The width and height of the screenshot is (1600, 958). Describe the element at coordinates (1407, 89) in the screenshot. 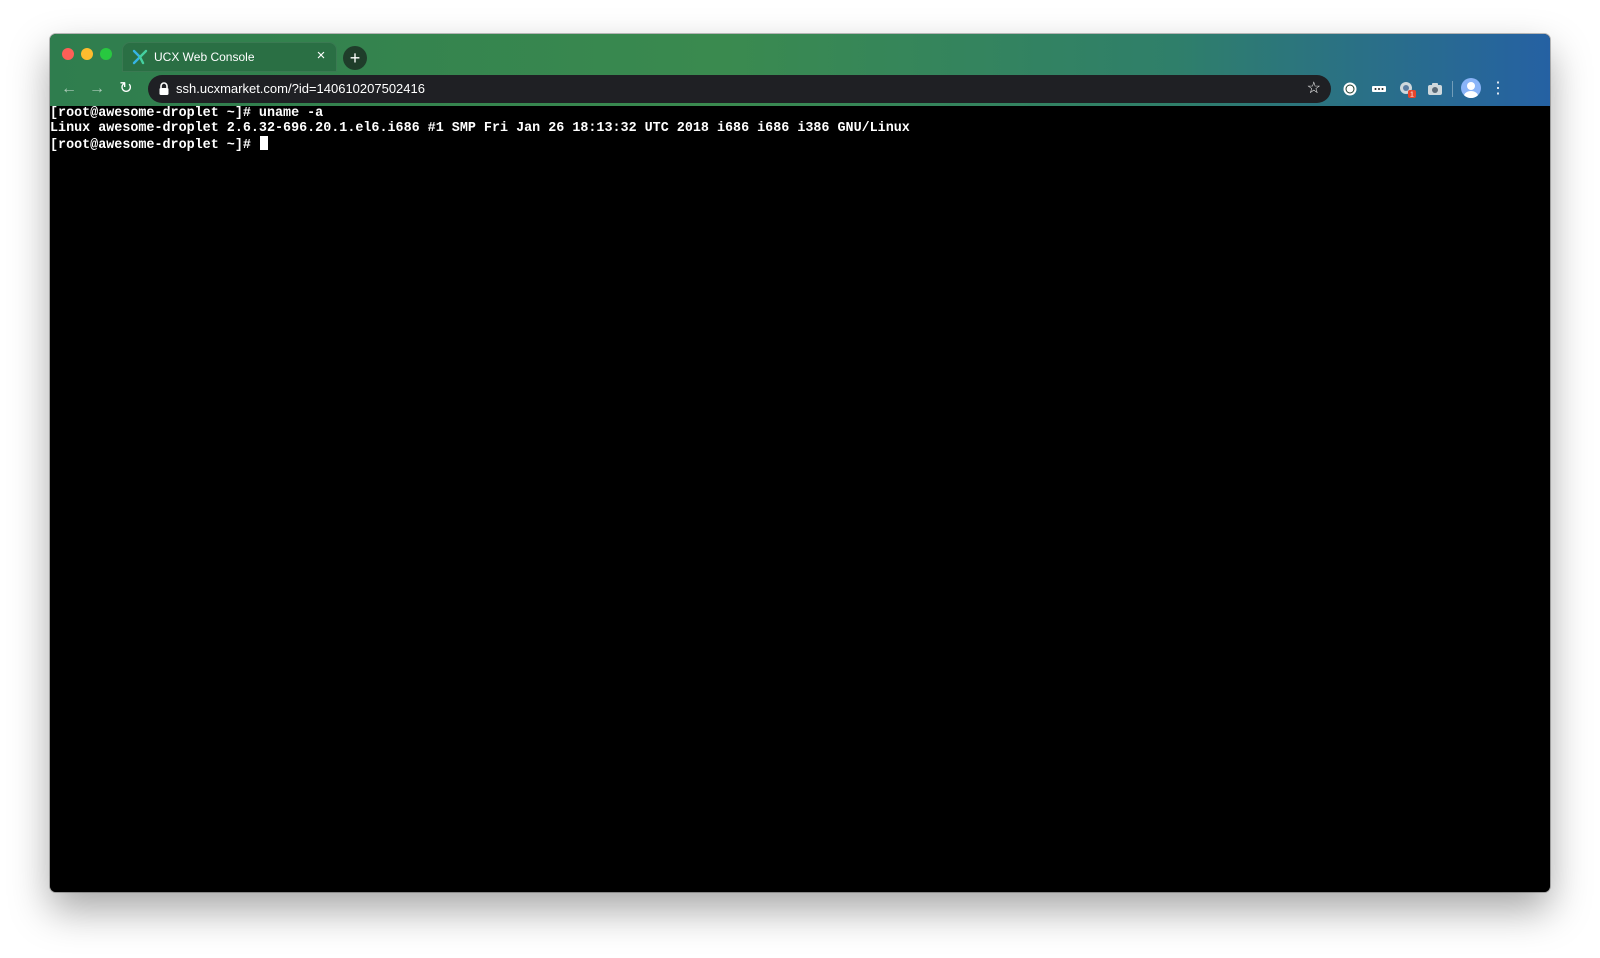

I see `extension-badge-icon: 1` at that location.